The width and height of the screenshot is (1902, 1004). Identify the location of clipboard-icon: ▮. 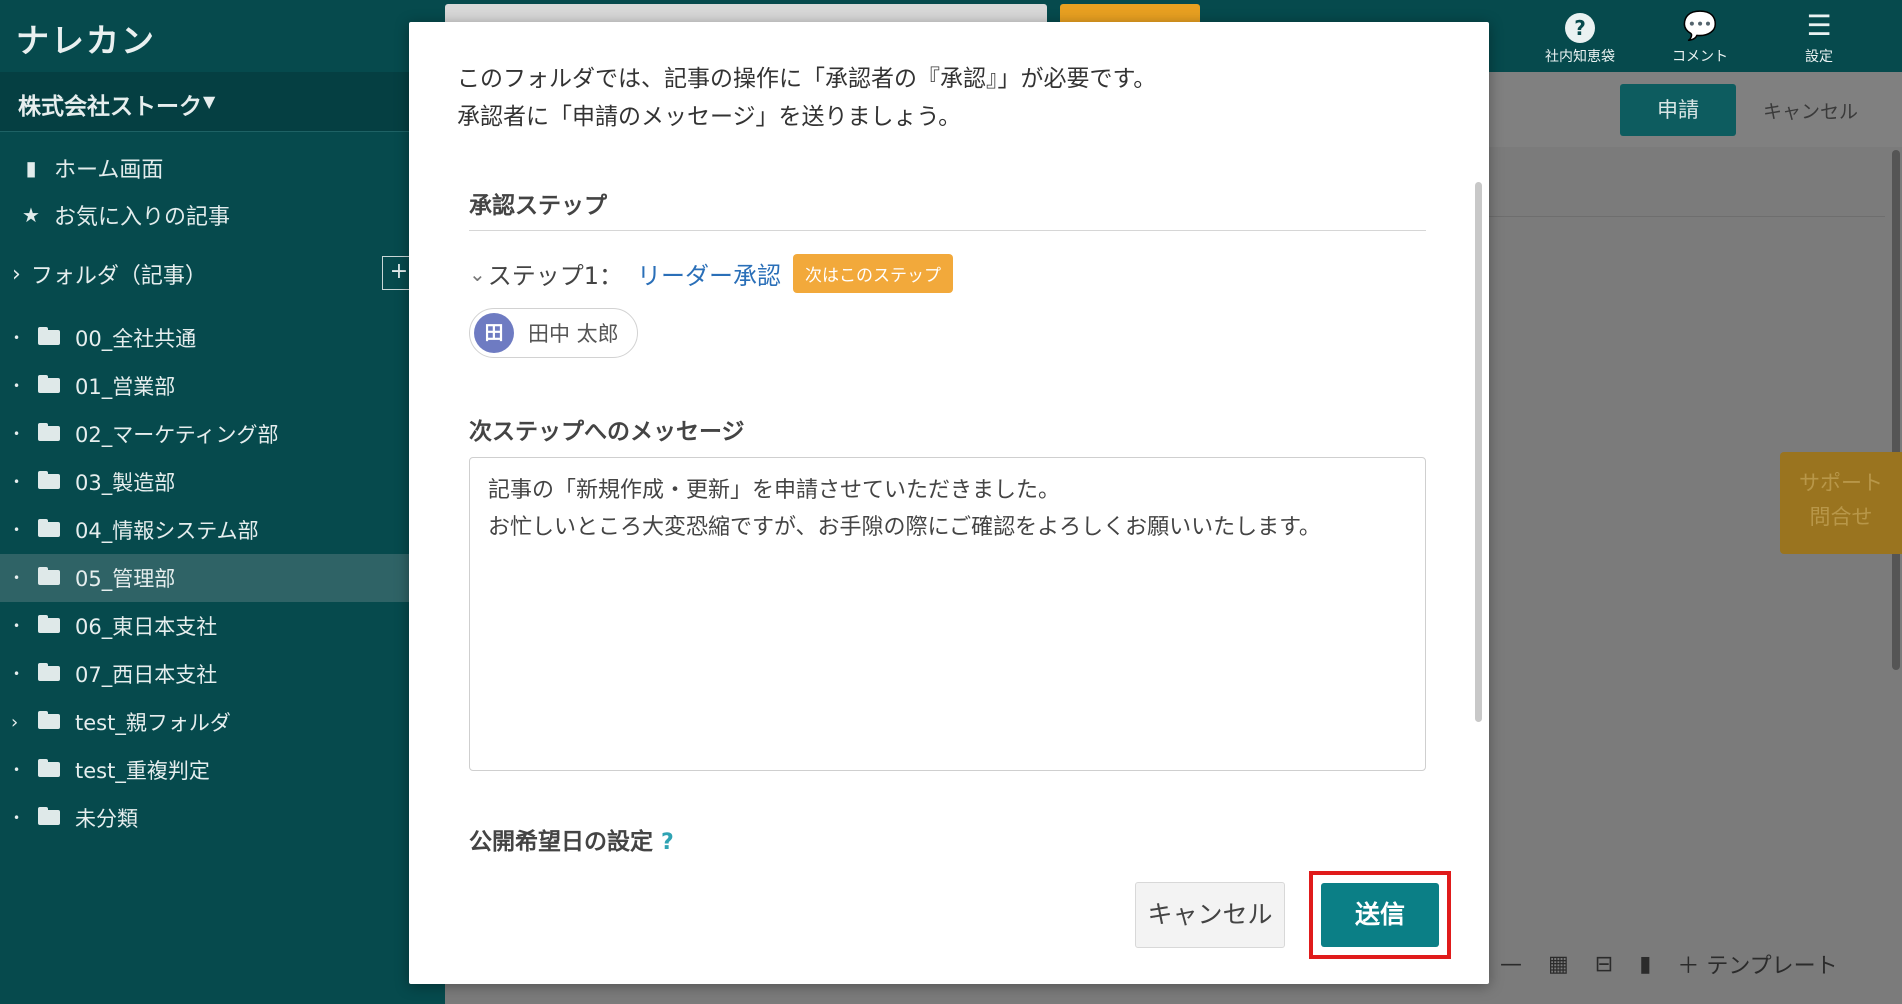
(31, 168).